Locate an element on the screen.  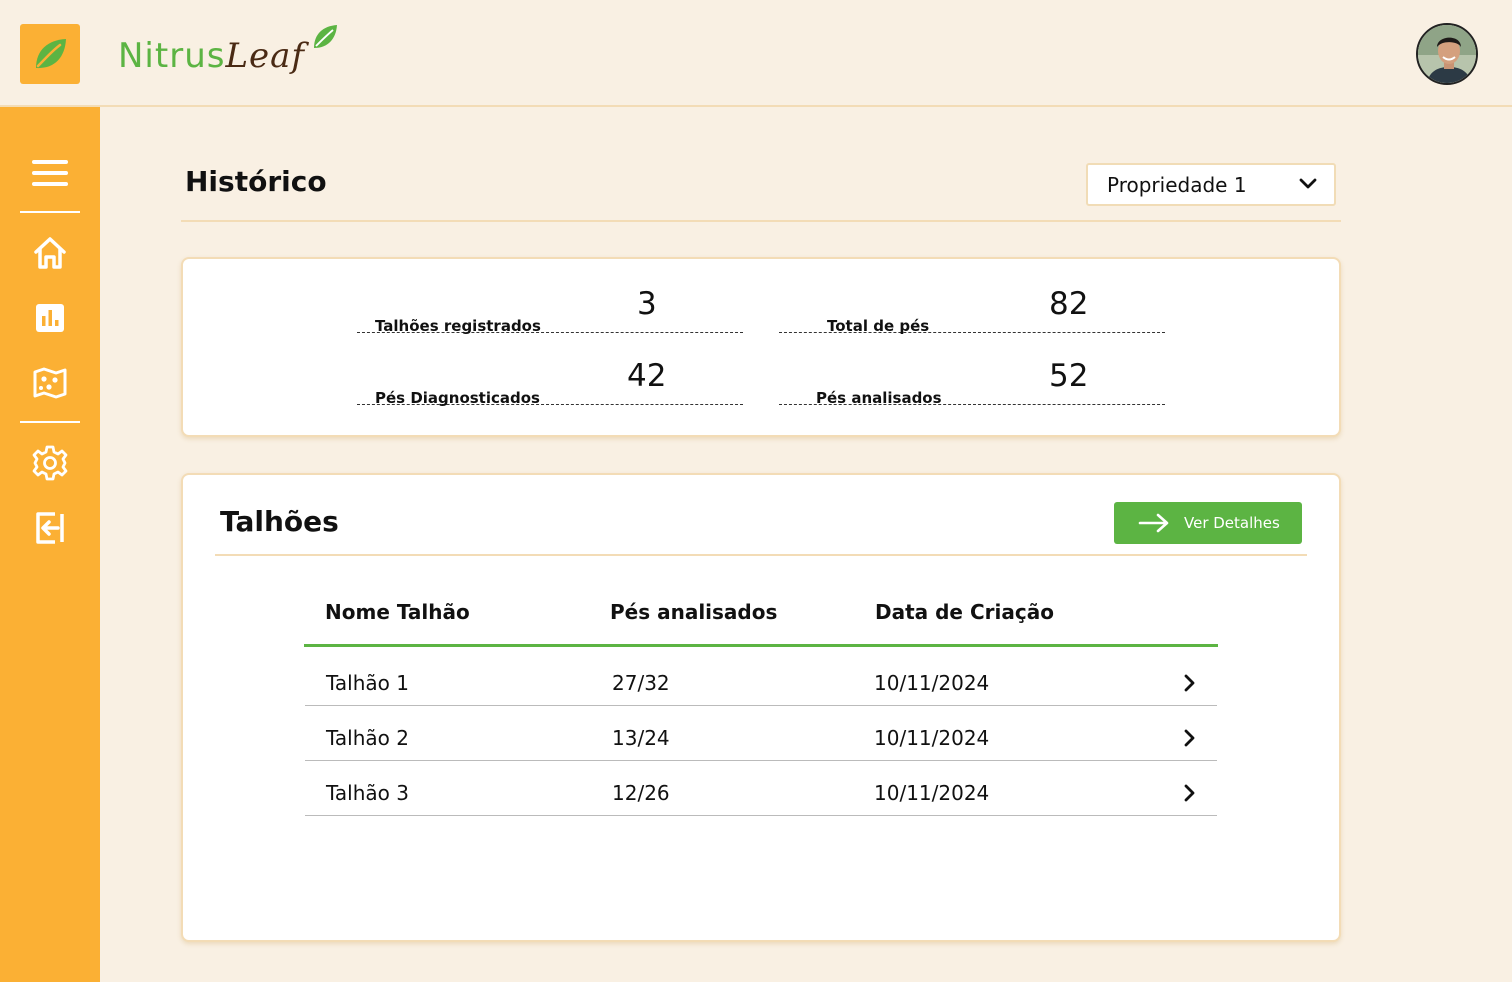
property-select: Propriedade 1 is located at coordinates (1211, 184).